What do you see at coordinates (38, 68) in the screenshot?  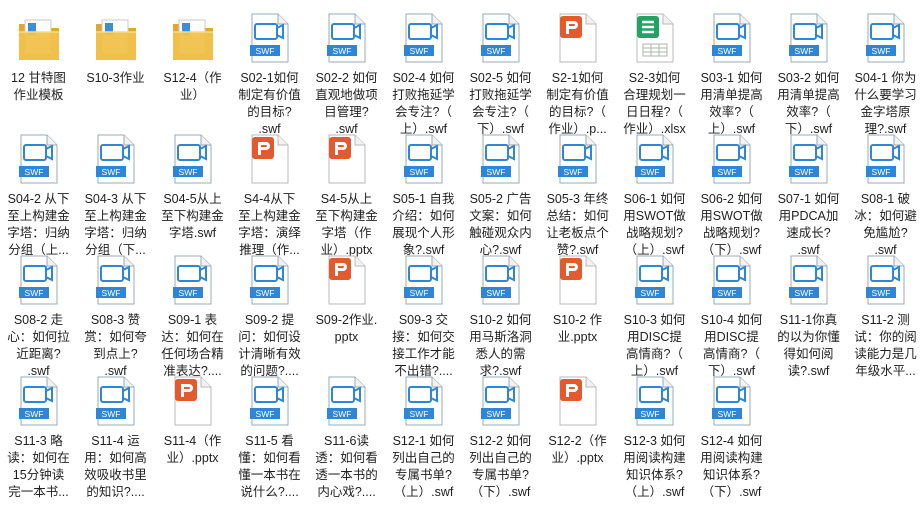 I see `folder-item: 12 甘特图 作业模板` at bounding box center [38, 68].